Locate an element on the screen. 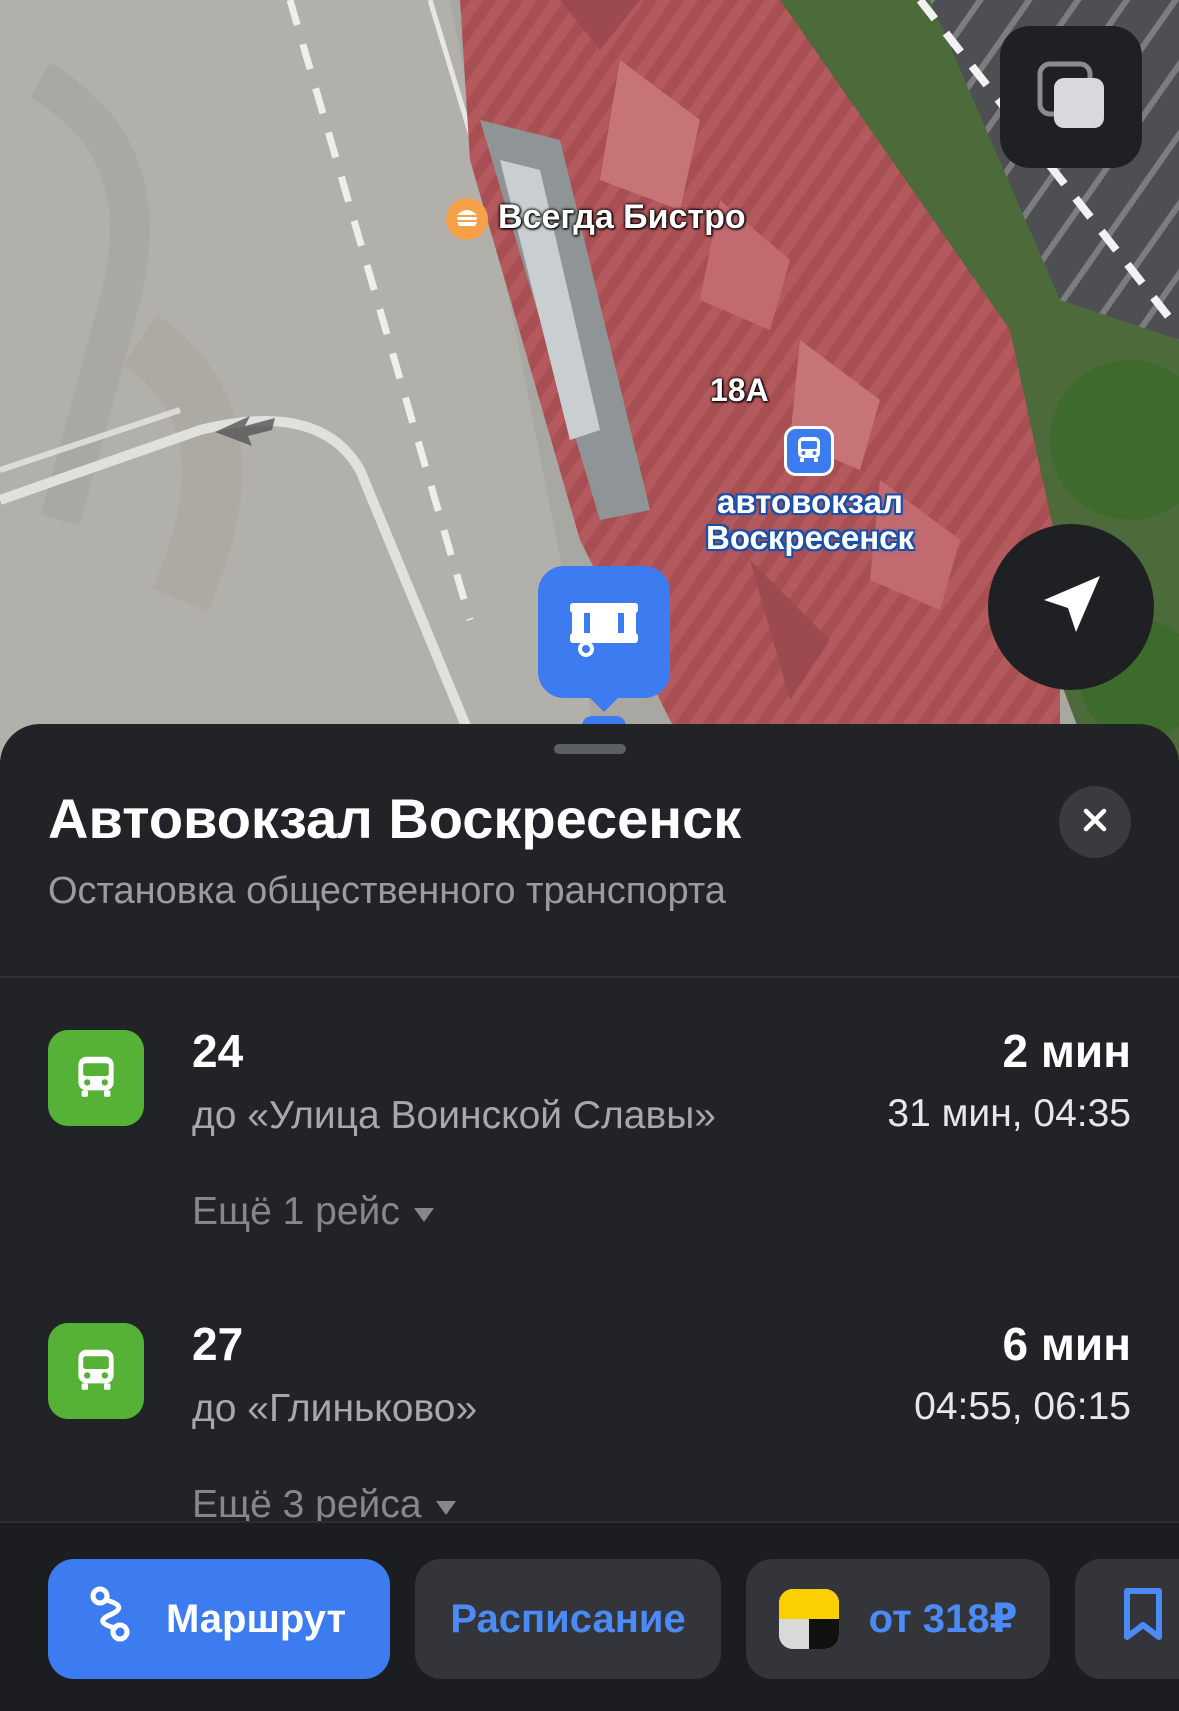 This screenshot has width=1179, height=1711. route-destination: до «Улица Воинской Славы» is located at coordinates (454, 1115).